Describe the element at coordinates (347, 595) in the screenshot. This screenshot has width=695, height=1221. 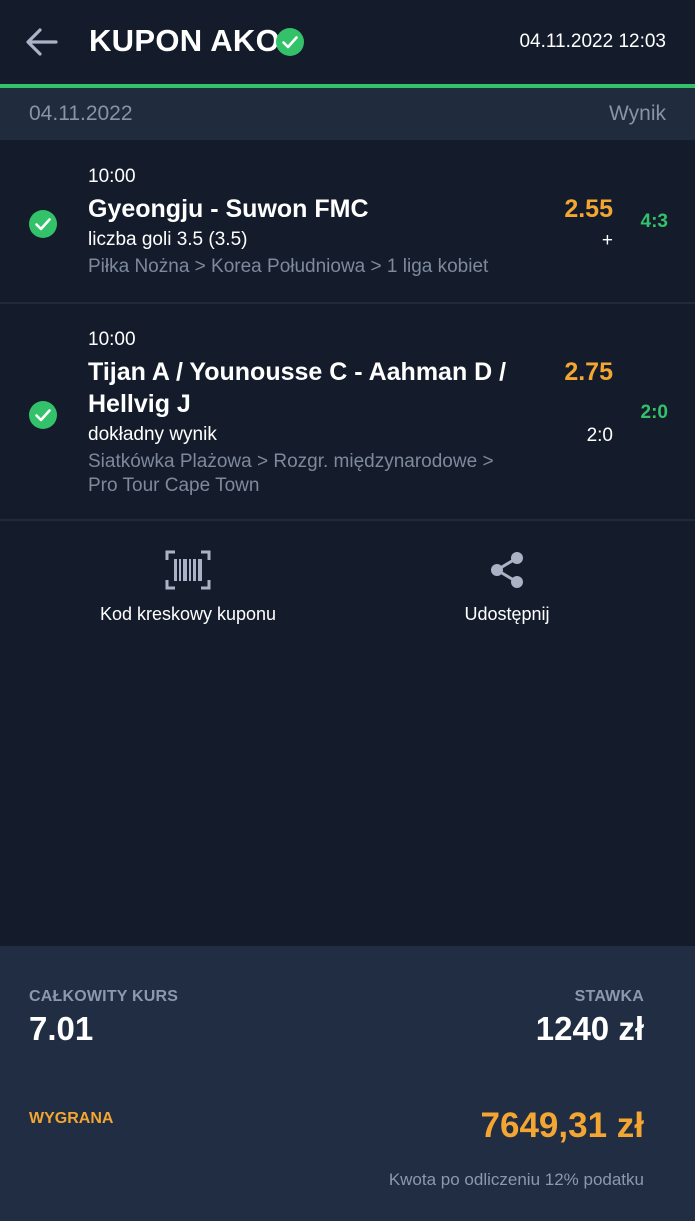
I see `coupon-actions: Kod kreskowy kuponu Udostępnij` at that location.